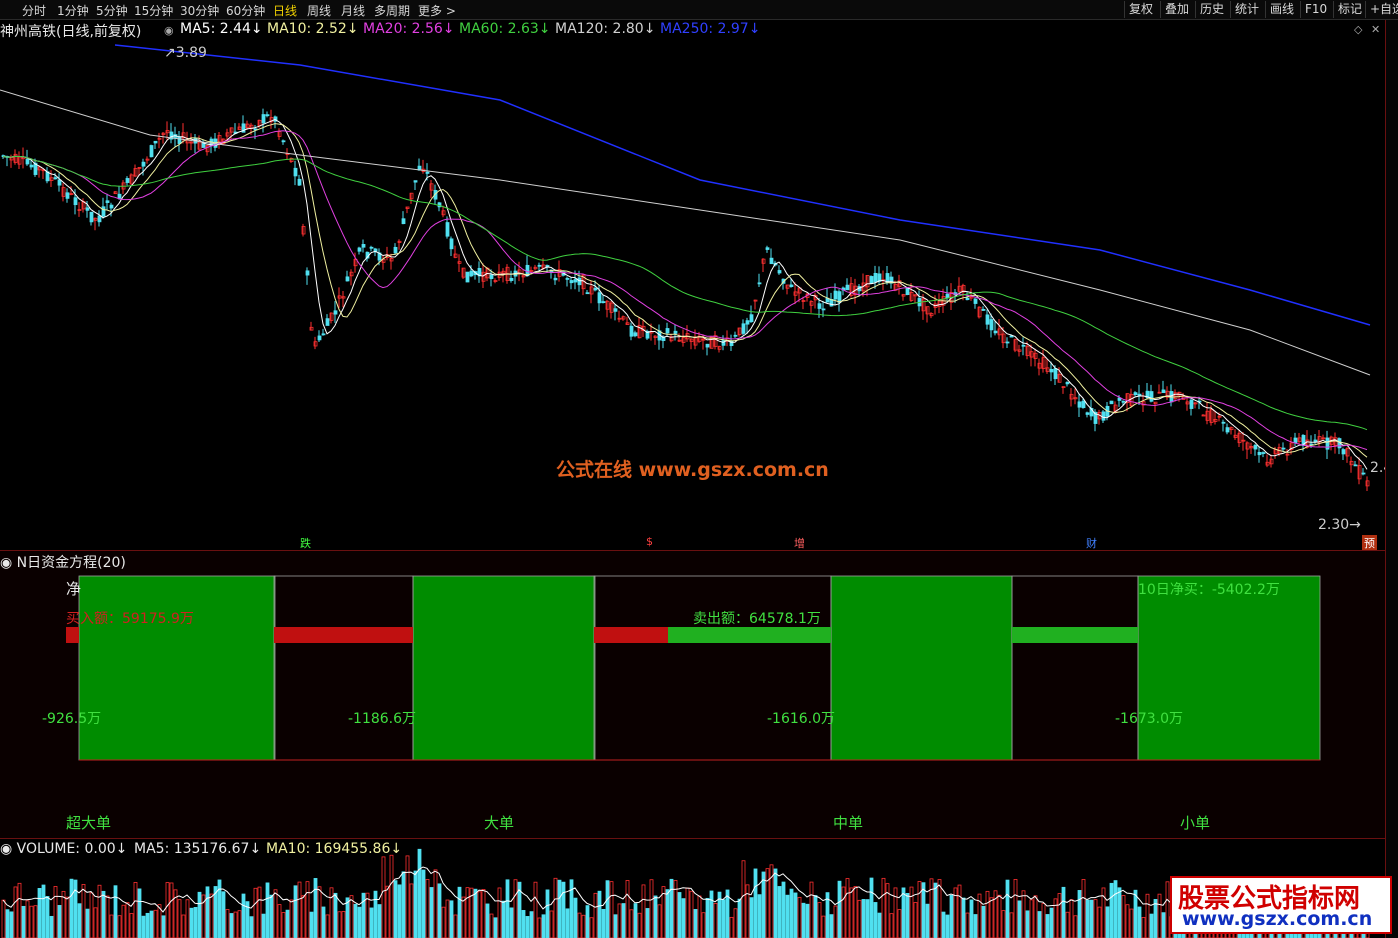  Describe the element at coordinates (71, 32) in the screenshot. I see `stock-title: 神州高铁(日线,前复权)` at that location.